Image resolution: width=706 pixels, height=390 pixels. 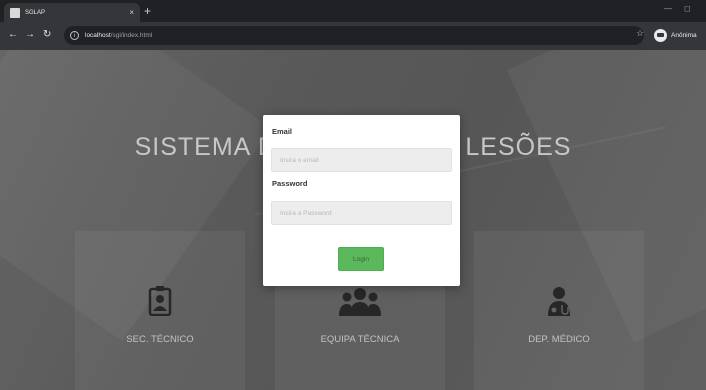 What do you see at coordinates (361, 213) in the screenshot?
I see `password-field` at bounding box center [361, 213].